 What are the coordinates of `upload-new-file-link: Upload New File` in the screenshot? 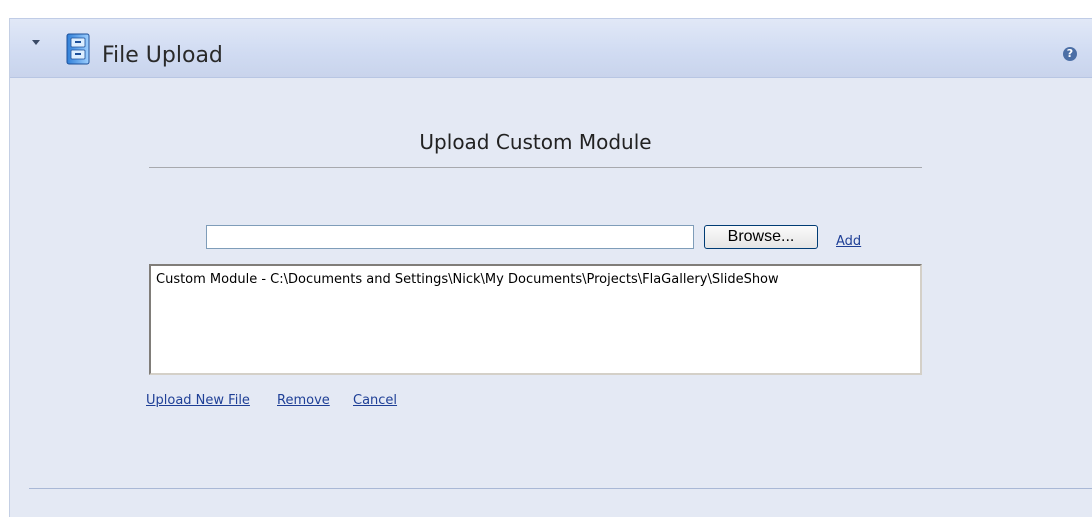 It's located at (198, 400).